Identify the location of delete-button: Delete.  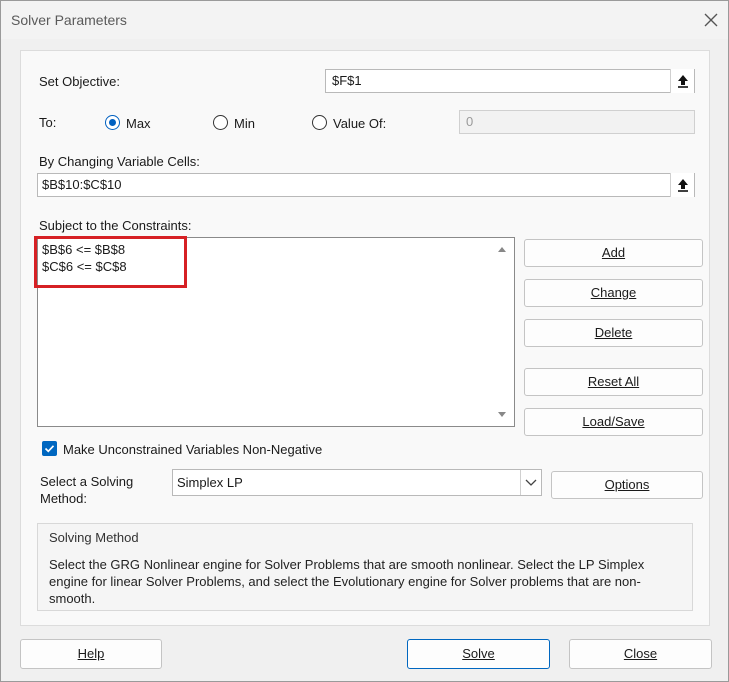
(613, 333).